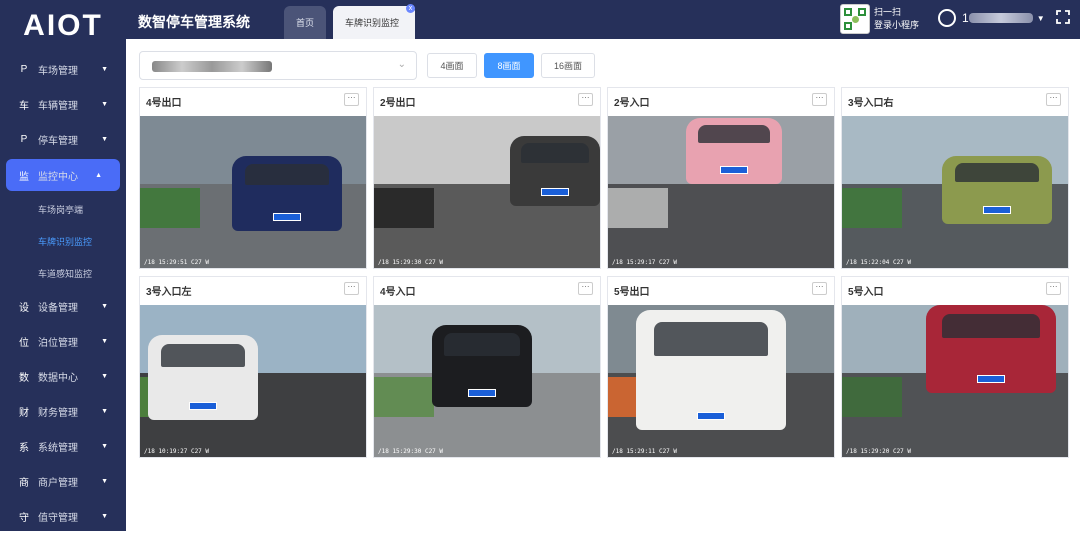  I want to click on menu-icon: 车, so click(24, 106).